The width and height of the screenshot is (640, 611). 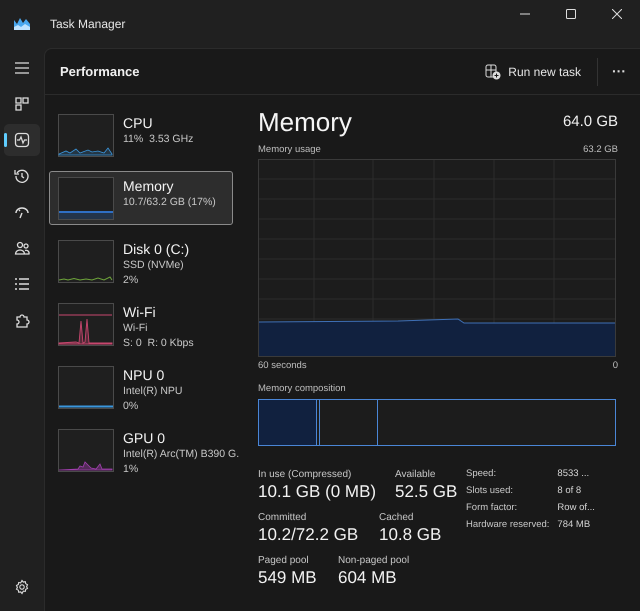 I want to click on memory-title: Memory, so click(x=305, y=122).